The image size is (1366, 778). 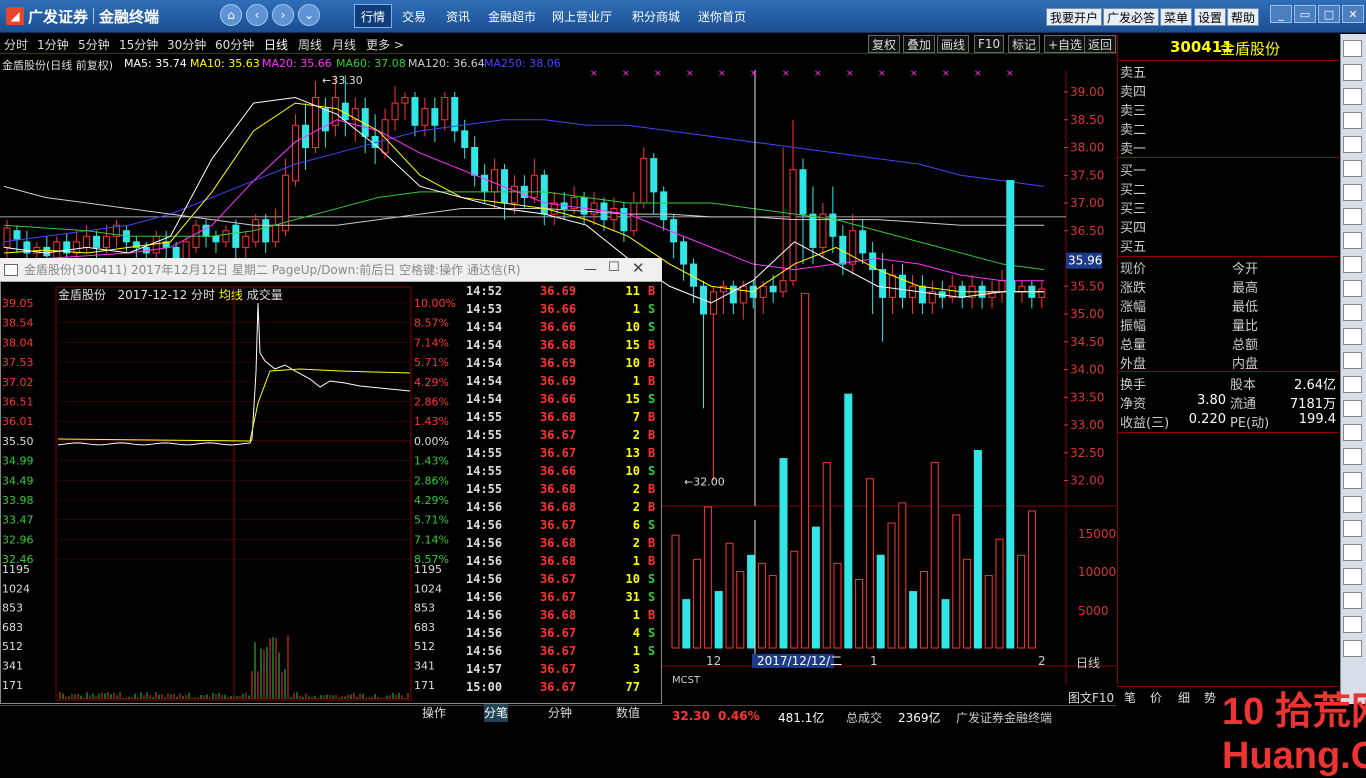 What do you see at coordinates (558, 507) in the screenshot?
I see `tick-price: 36.68` at bounding box center [558, 507].